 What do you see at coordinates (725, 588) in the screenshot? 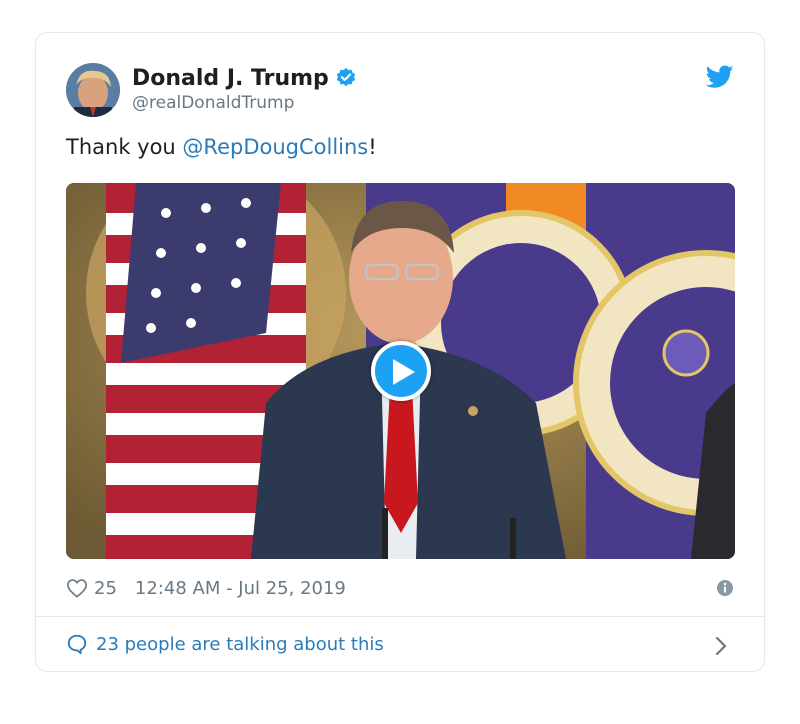
I see `info-icon` at bounding box center [725, 588].